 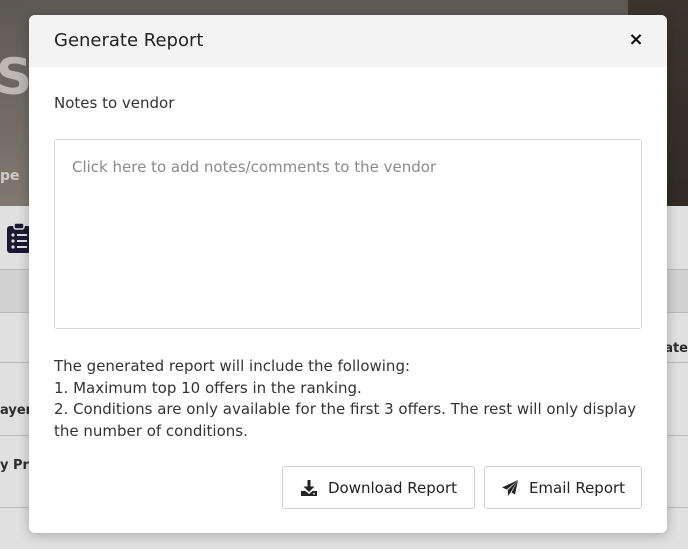 I want to click on download-report-button: Download Report, so click(x=378, y=487).